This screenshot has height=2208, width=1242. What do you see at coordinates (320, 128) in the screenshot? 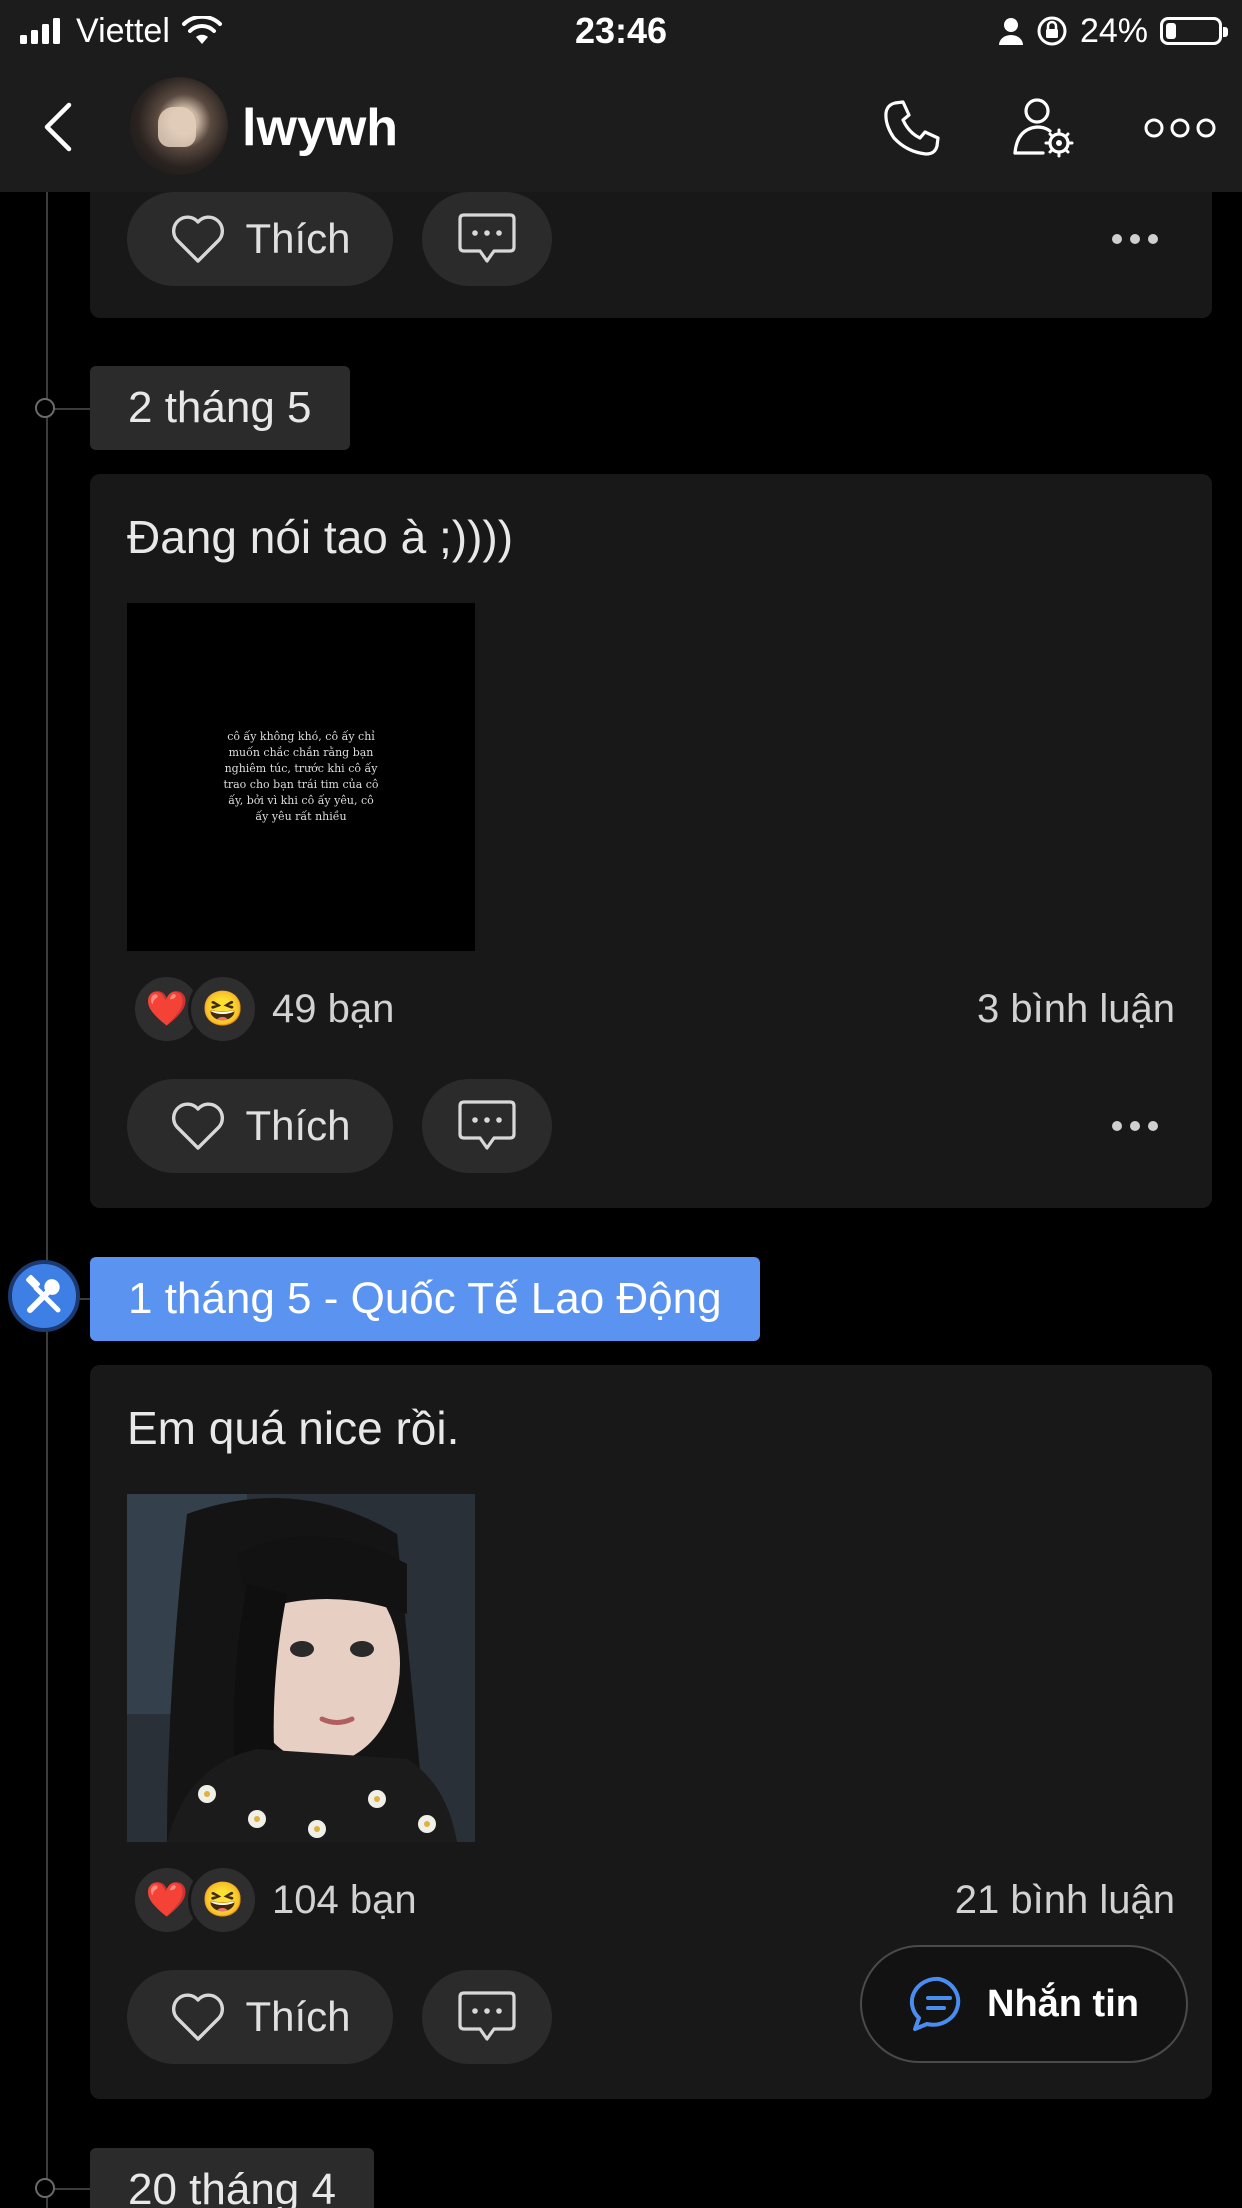
I see `profile-name: lwywh` at bounding box center [320, 128].